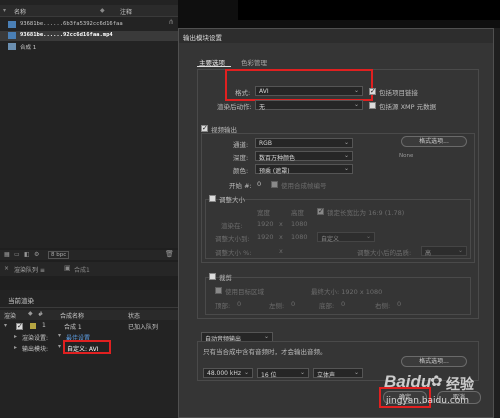 Image resolution: width=500 pixels, height=418 pixels. What do you see at coordinates (72, 315) in the screenshot?
I see `header-comp-name: 合成名称` at bounding box center [72, 315].